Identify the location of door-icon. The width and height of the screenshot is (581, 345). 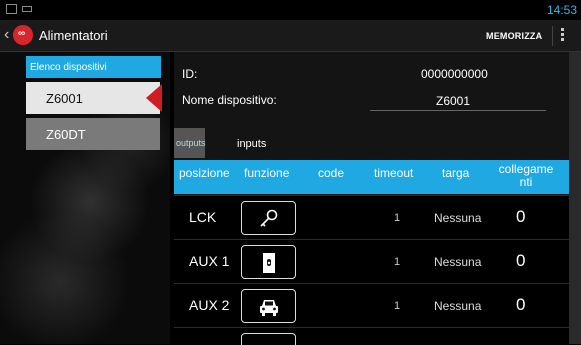
(269, 263).